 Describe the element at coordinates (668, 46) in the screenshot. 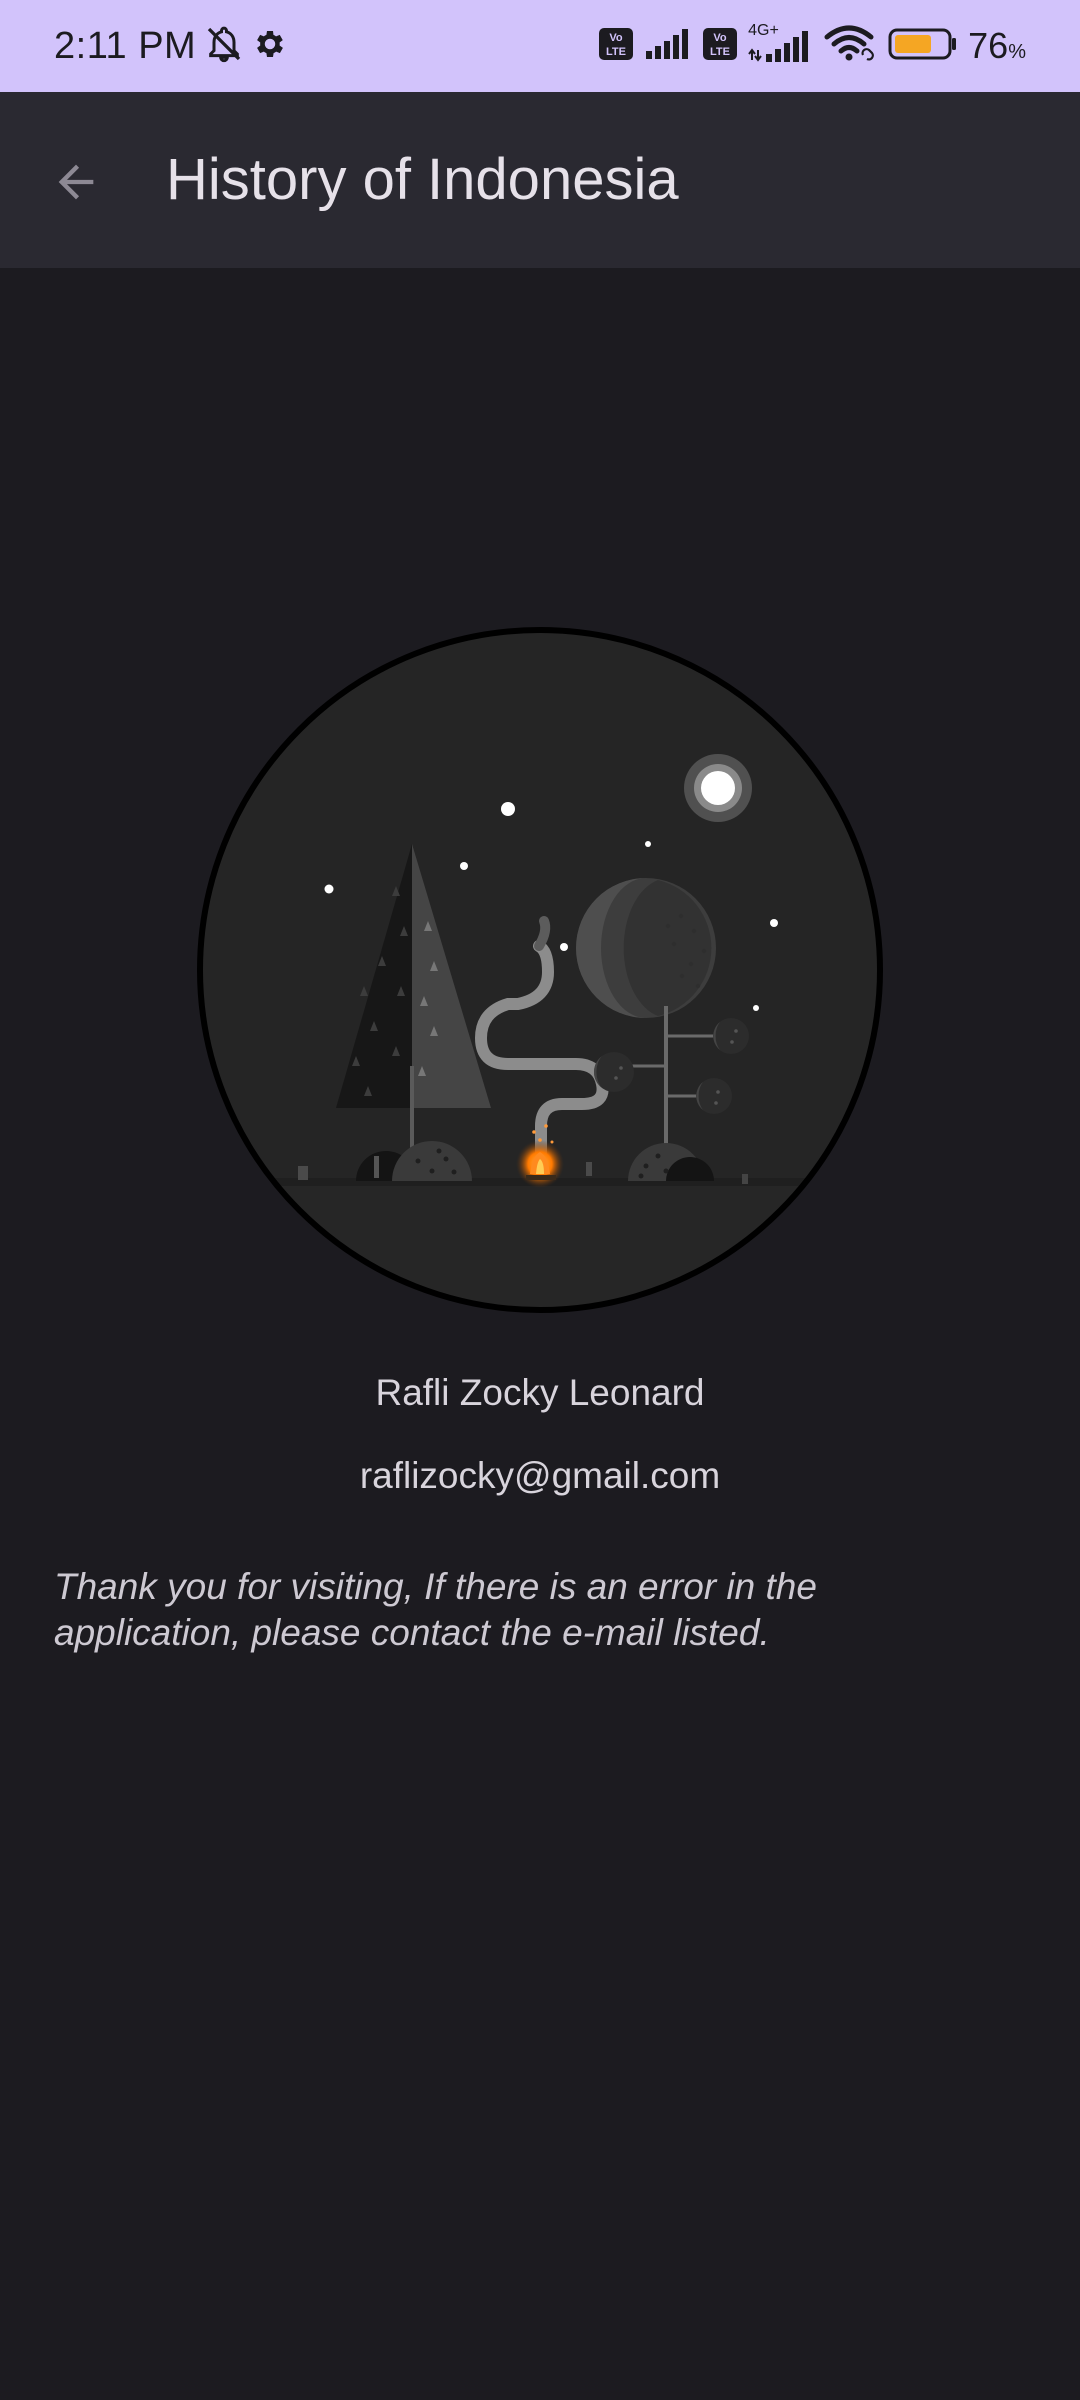

I see `signal-icon` at that location.